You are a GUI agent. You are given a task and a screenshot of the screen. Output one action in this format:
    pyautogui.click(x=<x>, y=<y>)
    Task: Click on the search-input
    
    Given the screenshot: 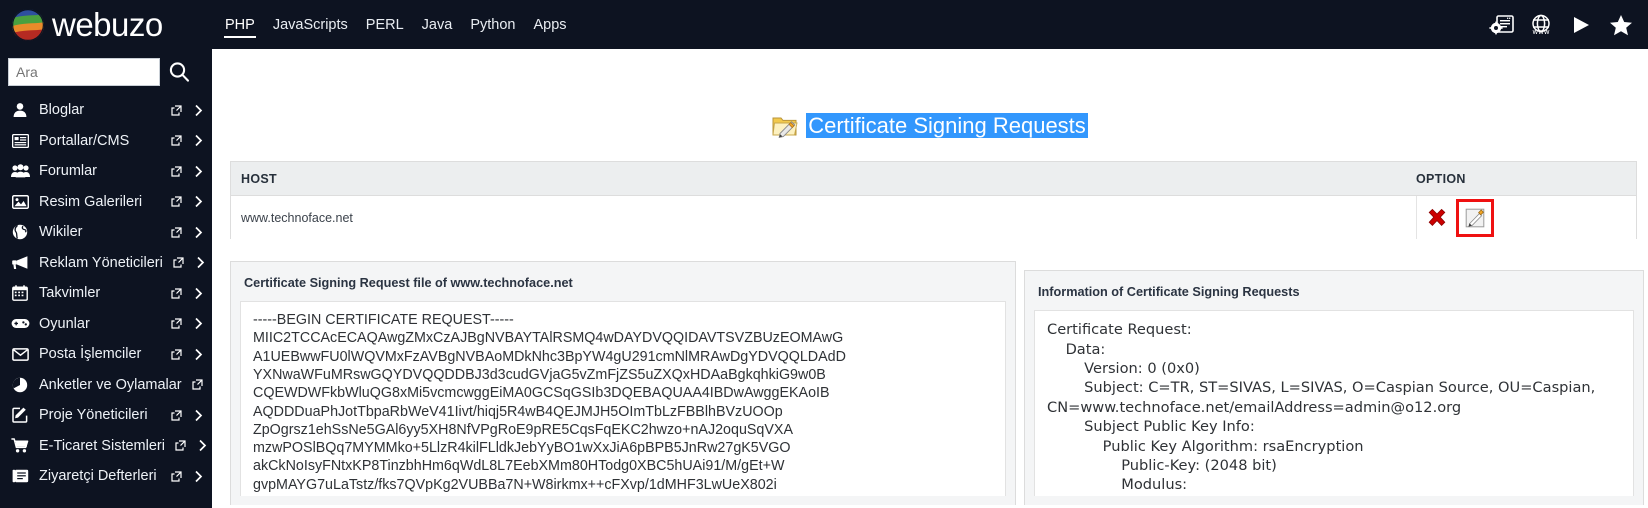 What is the action you would take?
    pyautogui.click(x=84, y=72)
    